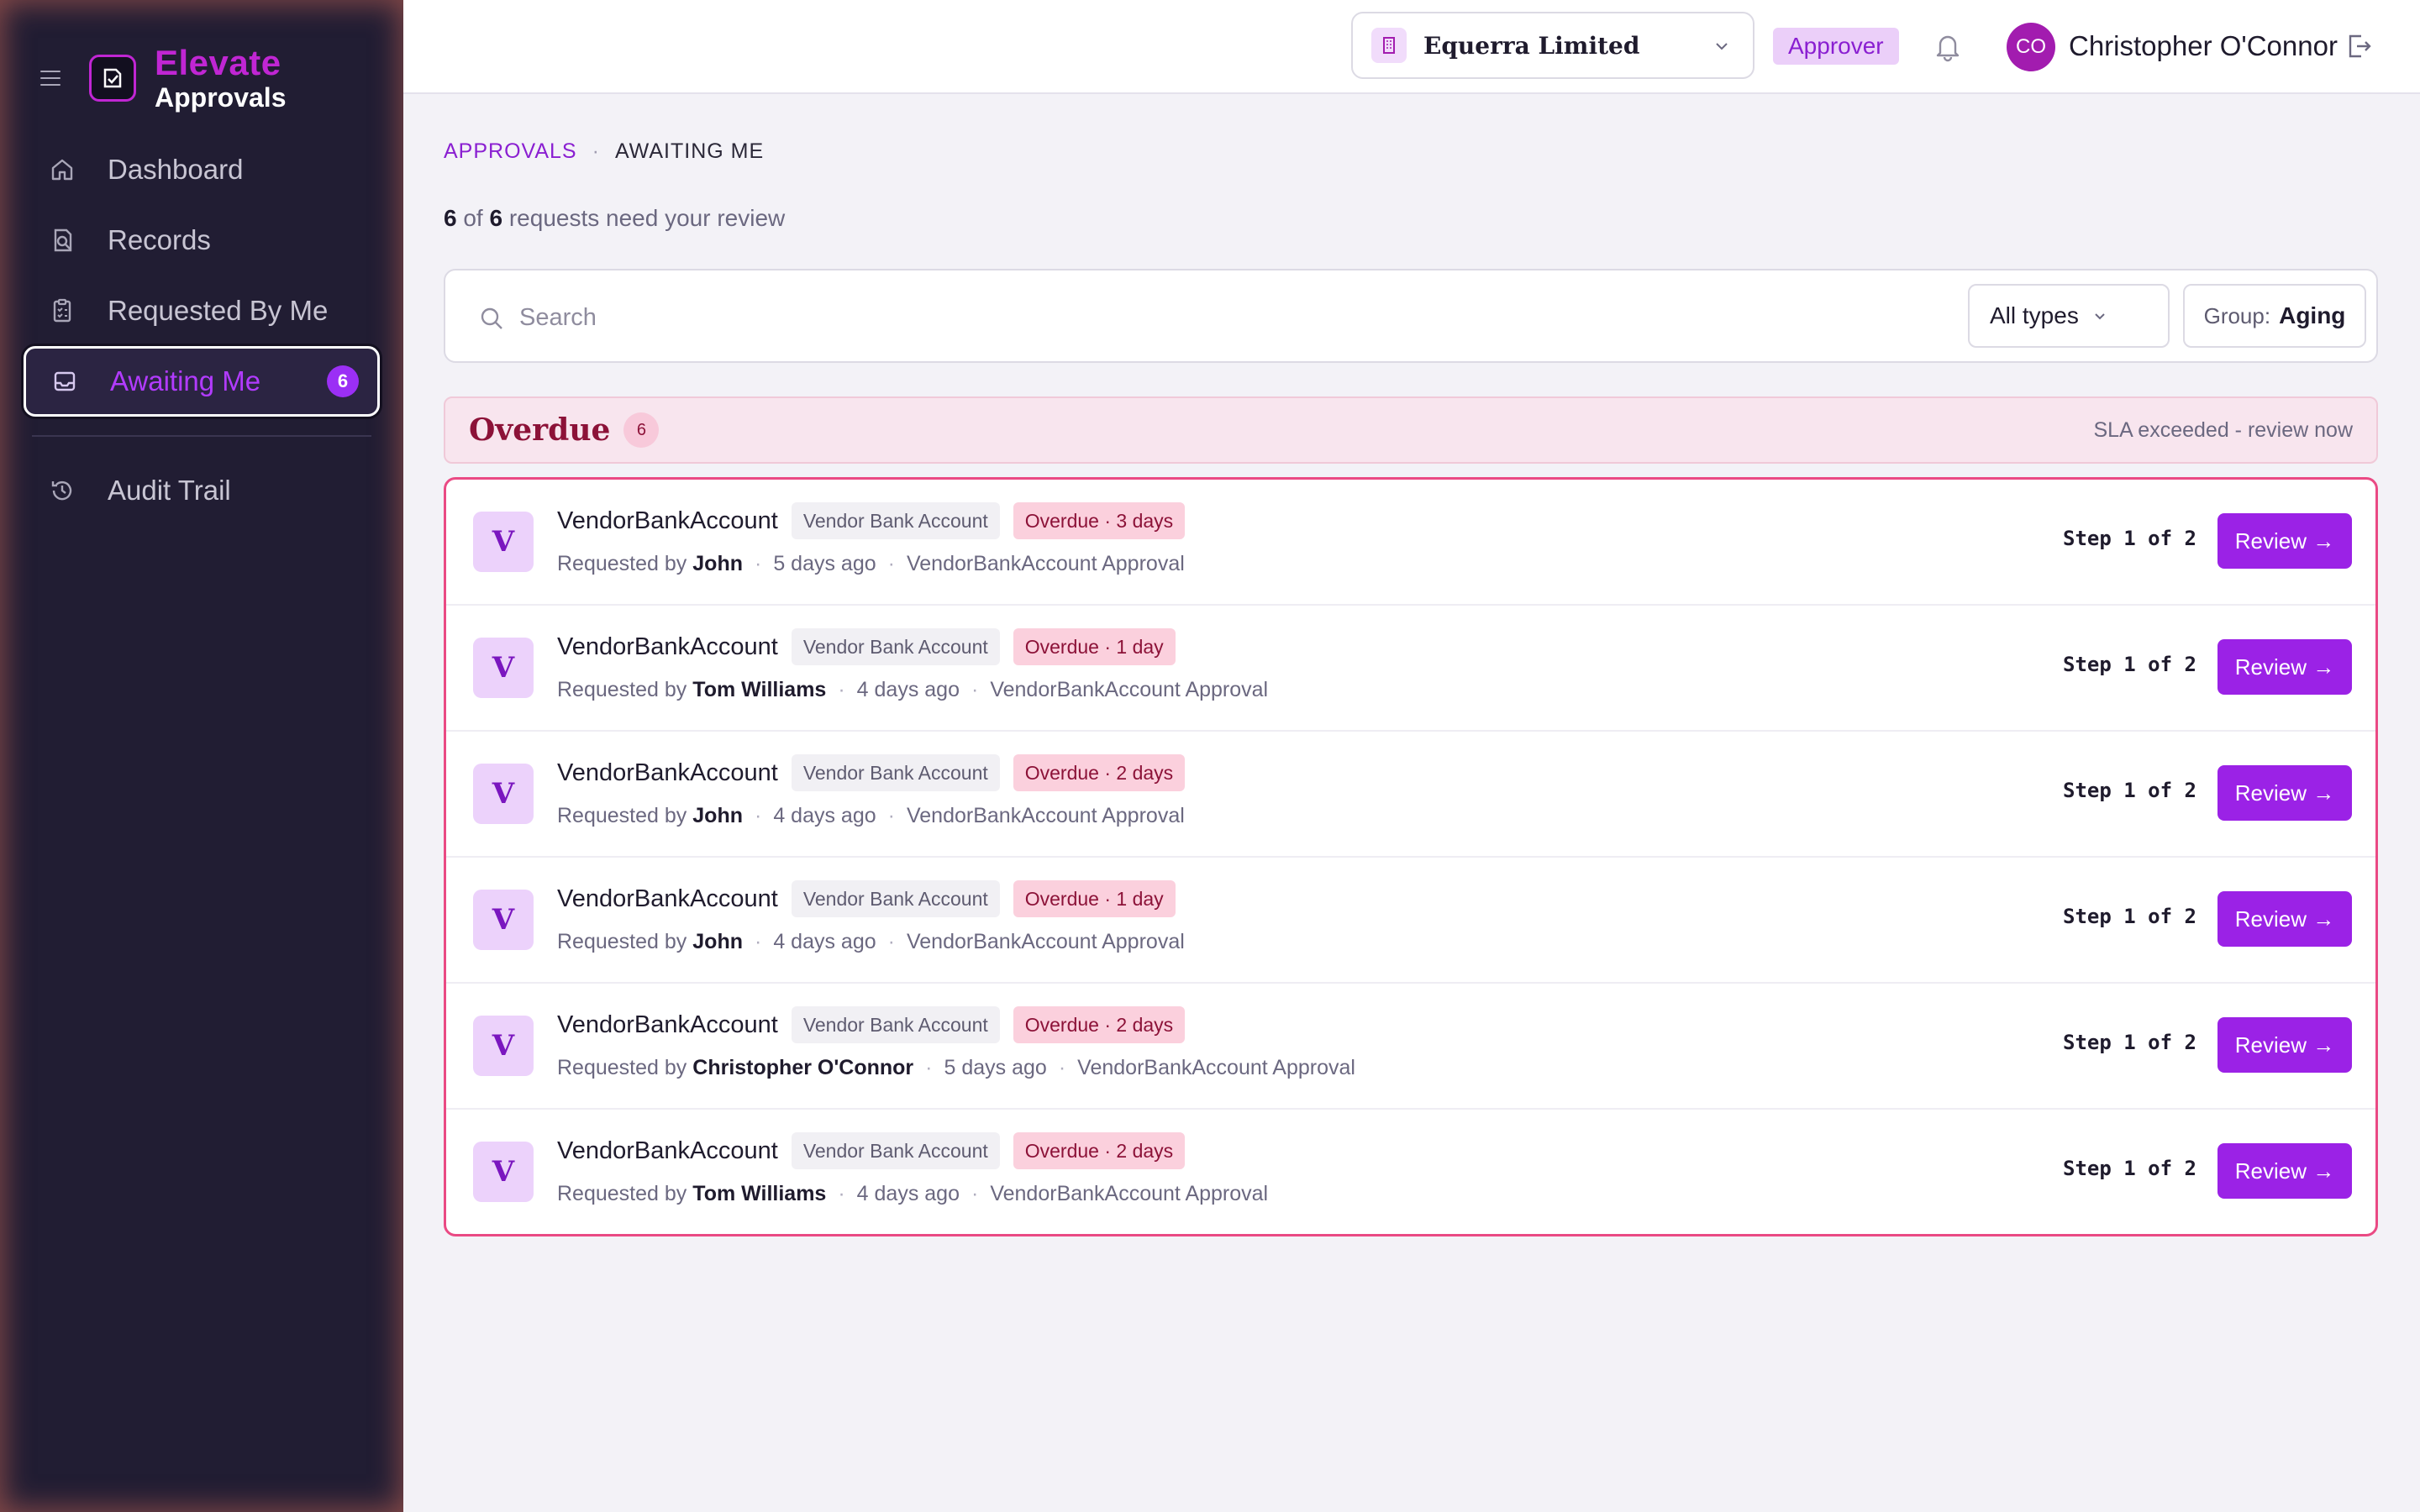  Describe the element at coordinates (1100, 520) in the screenshot. I see `overdue-badge: Overdue · 3 days` at that location.